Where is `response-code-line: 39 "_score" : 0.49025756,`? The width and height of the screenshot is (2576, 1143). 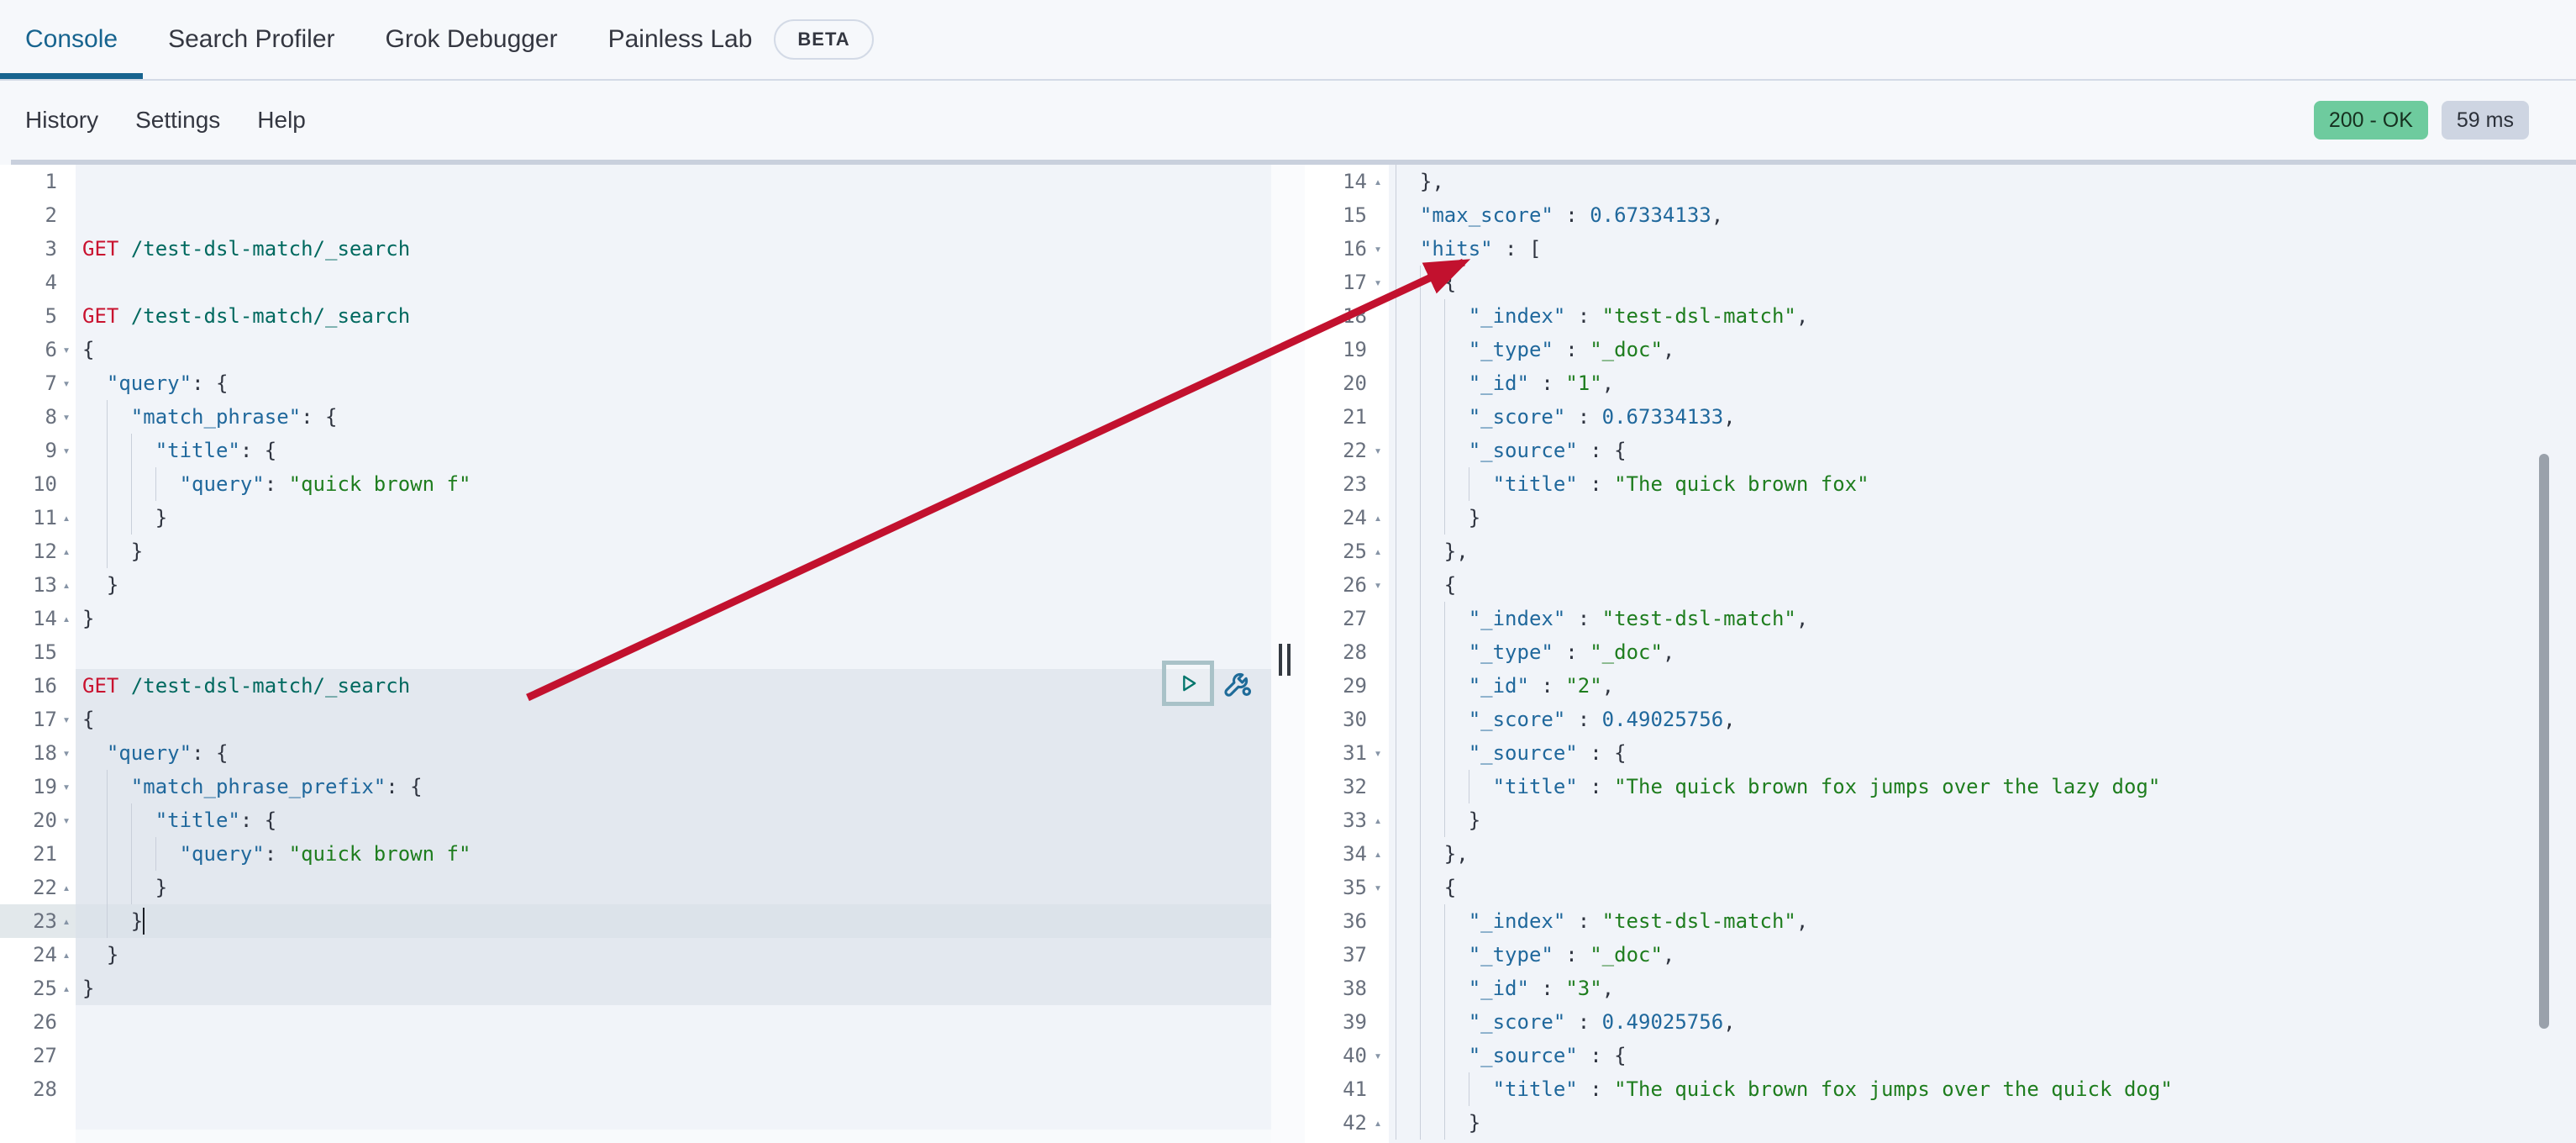
response-code-line: 39 "_score" : 0.49025756, is located at coordinates (1940, 1022).